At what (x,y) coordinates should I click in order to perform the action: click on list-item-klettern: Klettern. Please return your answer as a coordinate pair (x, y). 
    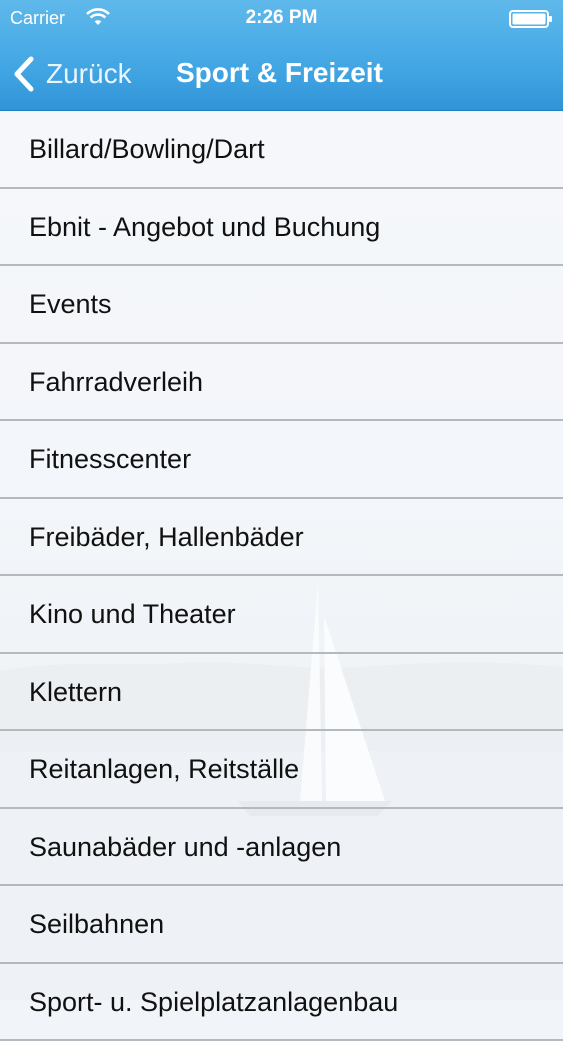
    Looking at the image, I should click on (281, 693).